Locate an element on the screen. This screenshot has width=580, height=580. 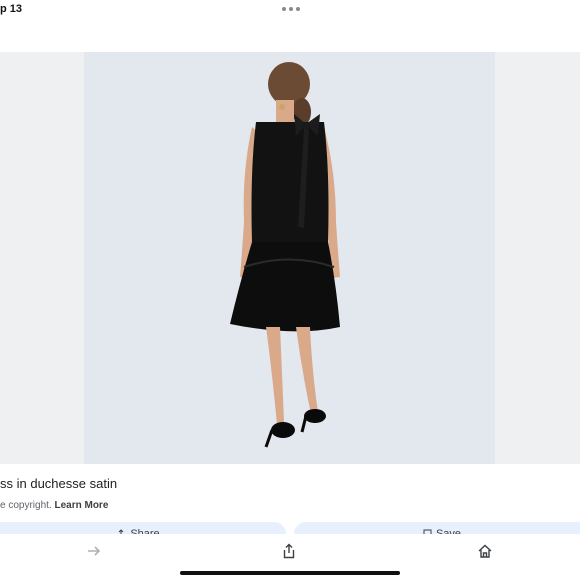
more-dots-icon is located at coordinates (291, 9).